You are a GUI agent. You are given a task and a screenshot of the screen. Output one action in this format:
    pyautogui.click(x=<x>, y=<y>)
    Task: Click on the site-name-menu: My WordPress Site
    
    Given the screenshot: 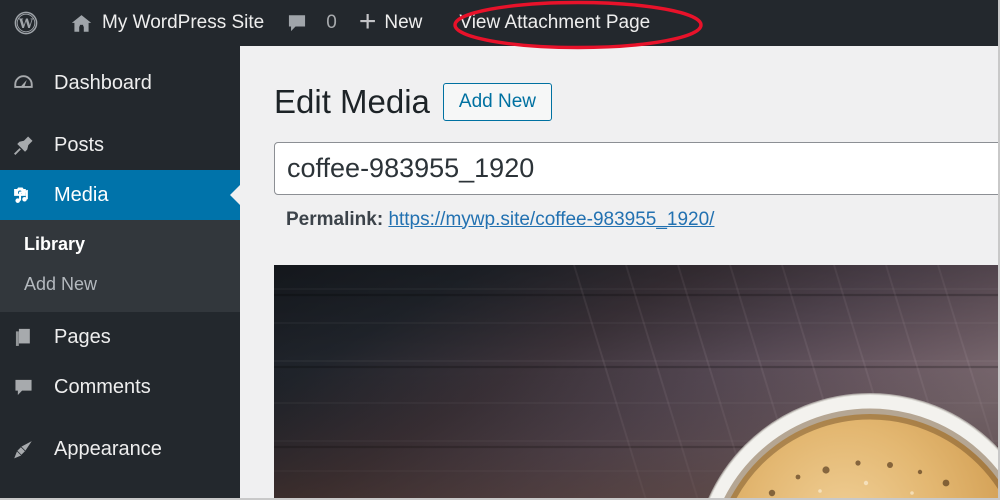 What is the action you would take?
    pyautogui.click(x=167, y=23)
    